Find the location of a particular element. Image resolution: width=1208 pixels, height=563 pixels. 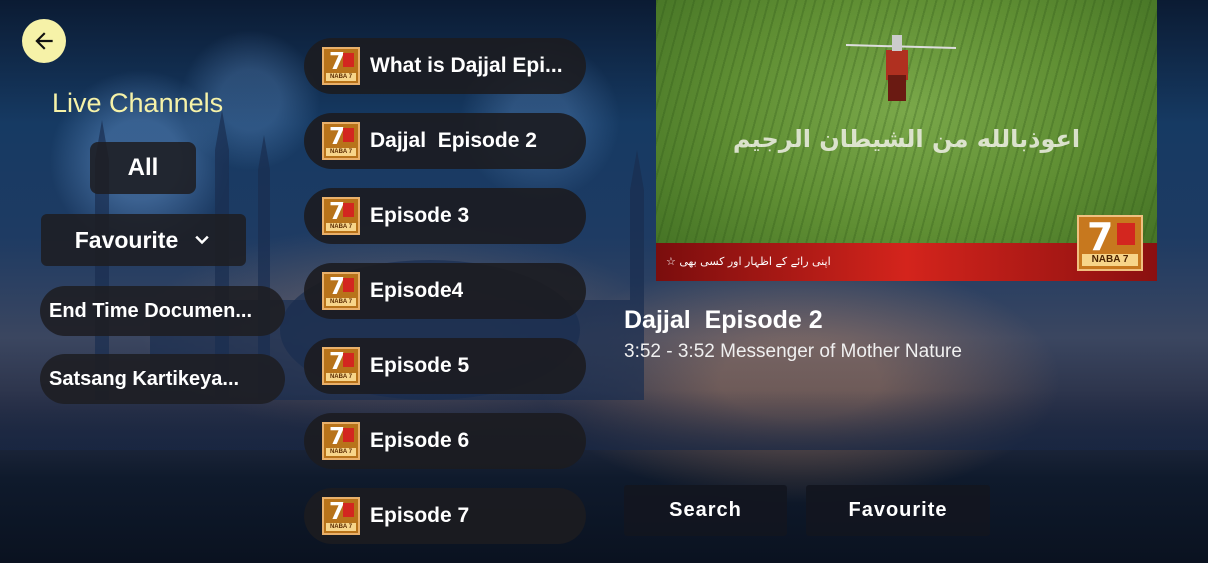

video-overlay-text: اعوذبالله من الشيطان الرجيم is located at coordinates (906, 139).